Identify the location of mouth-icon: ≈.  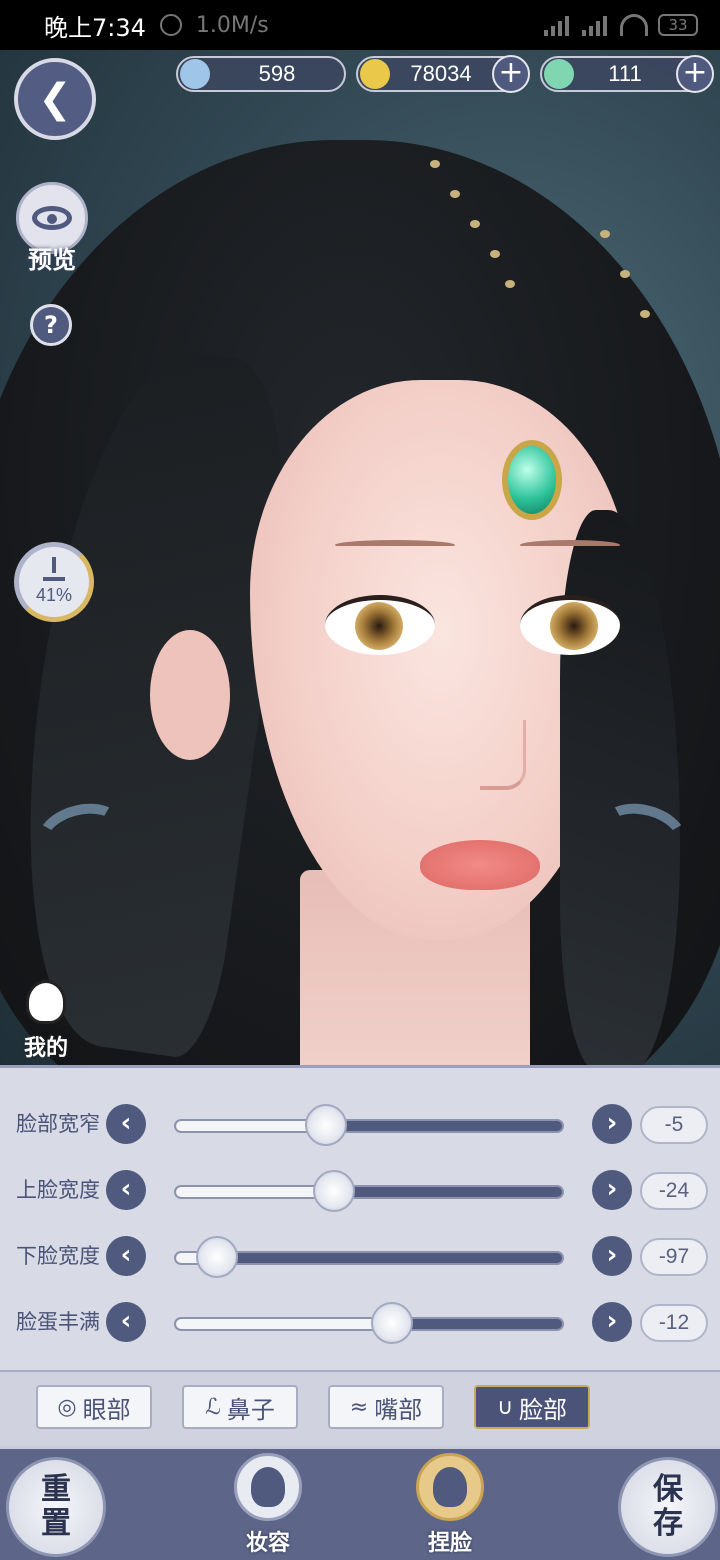
(359, 1407).